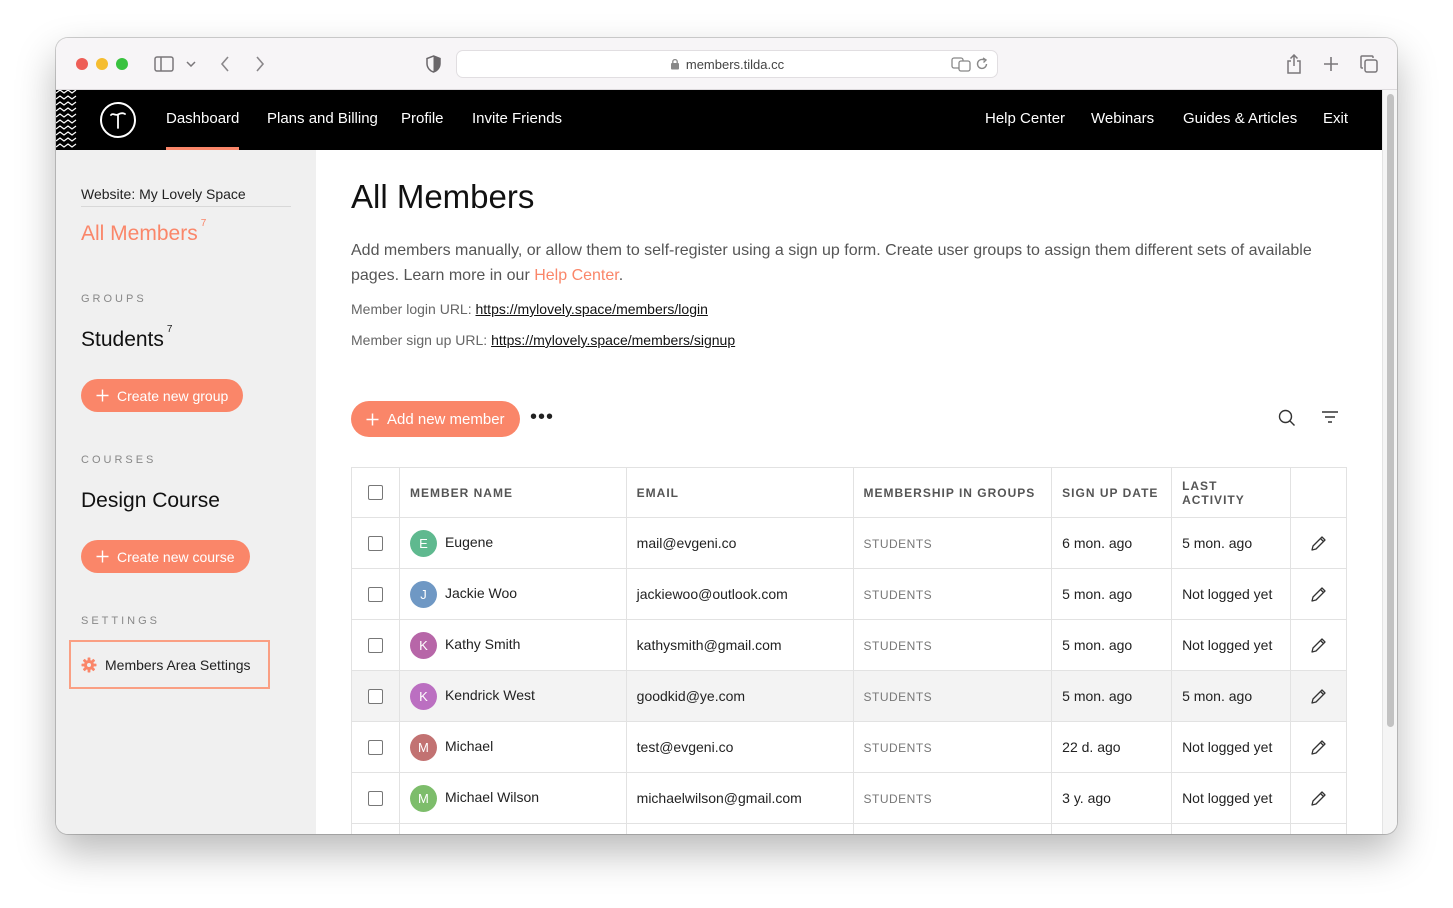 The height and width of the screenshot is (908, 1453). Describe the element at coordinates (512, 492) in the screenshot. I see `column-header-name: MEMBER NAME` at that location.